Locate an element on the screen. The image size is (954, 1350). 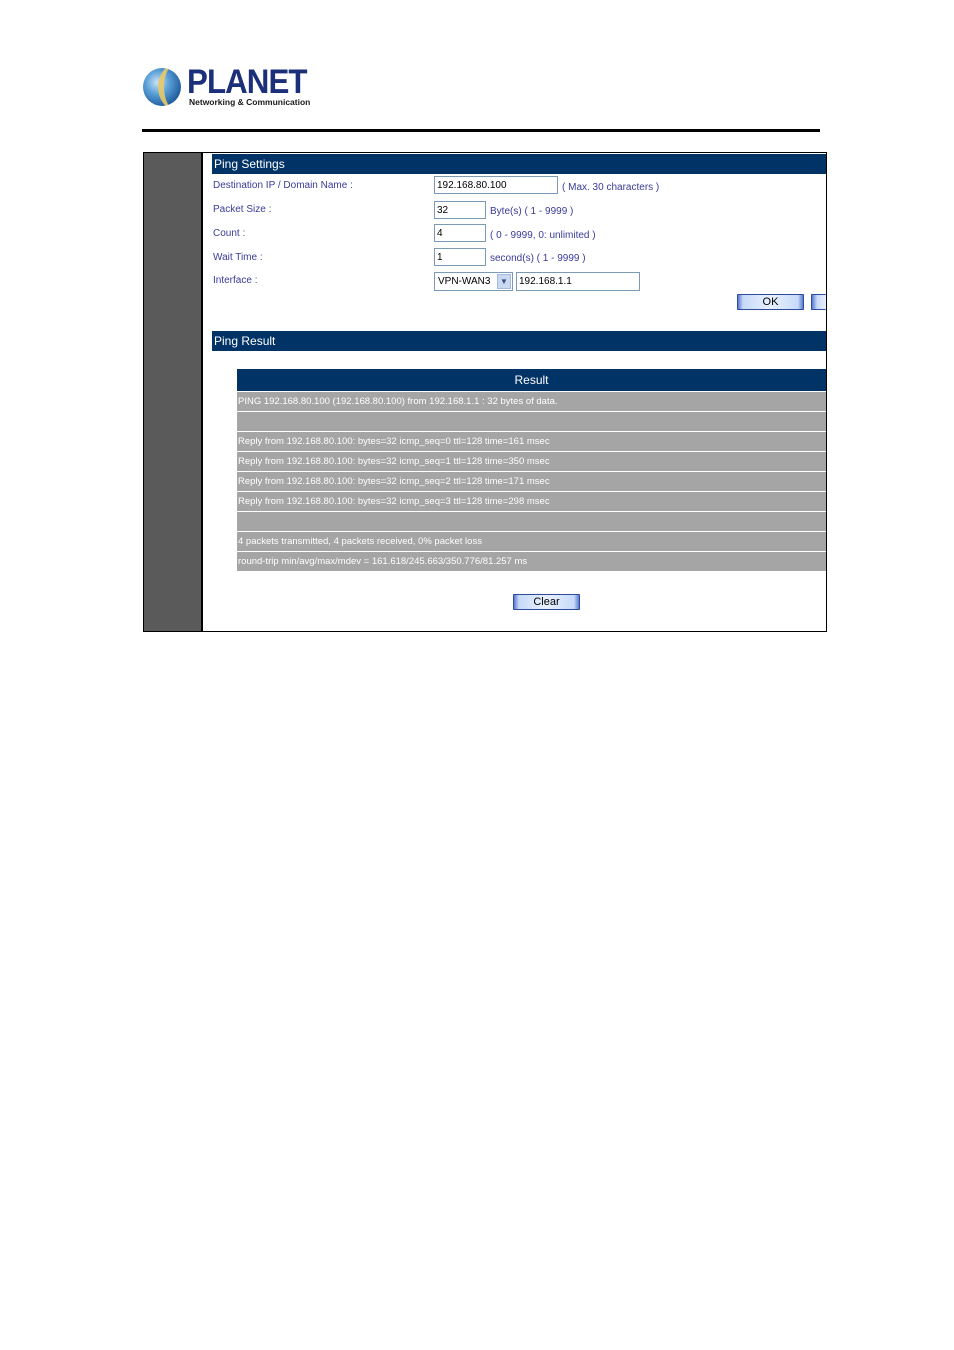
ping-settings-title: Ping Settings is located at coordinates (519, 164).